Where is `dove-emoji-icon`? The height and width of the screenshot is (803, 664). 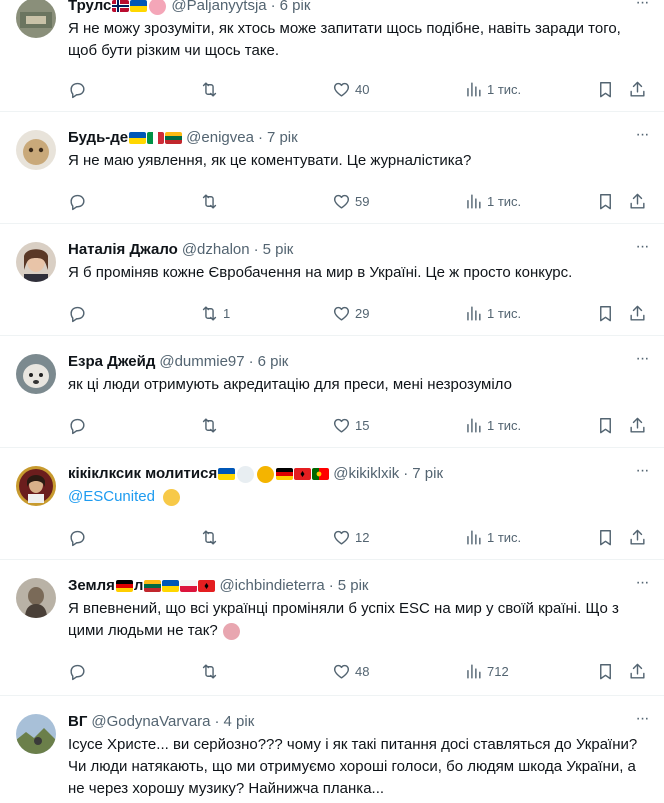 dove-emoji-icon is located at coordinates (246, 474).